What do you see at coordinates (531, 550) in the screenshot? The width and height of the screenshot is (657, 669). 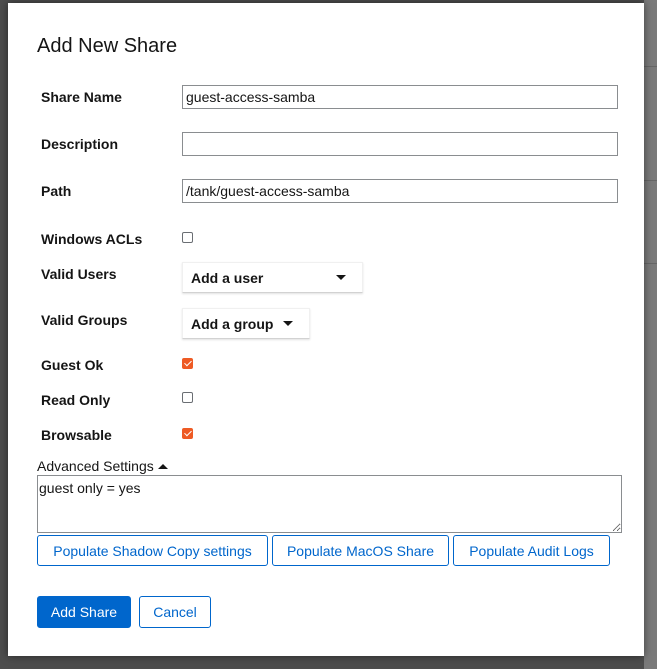 I see `populate-audit-logs-button: Populate Audit Logs` at bounding box center [531, 550].